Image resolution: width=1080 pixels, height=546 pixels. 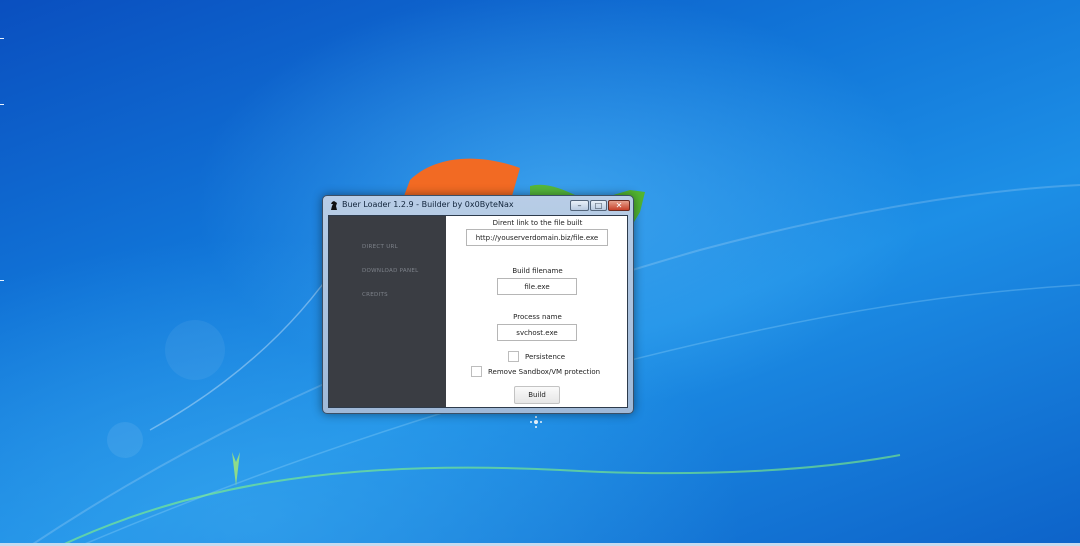 I want to click on direct-link-label: Dirent link to the file built, so click(x=537, y=223).